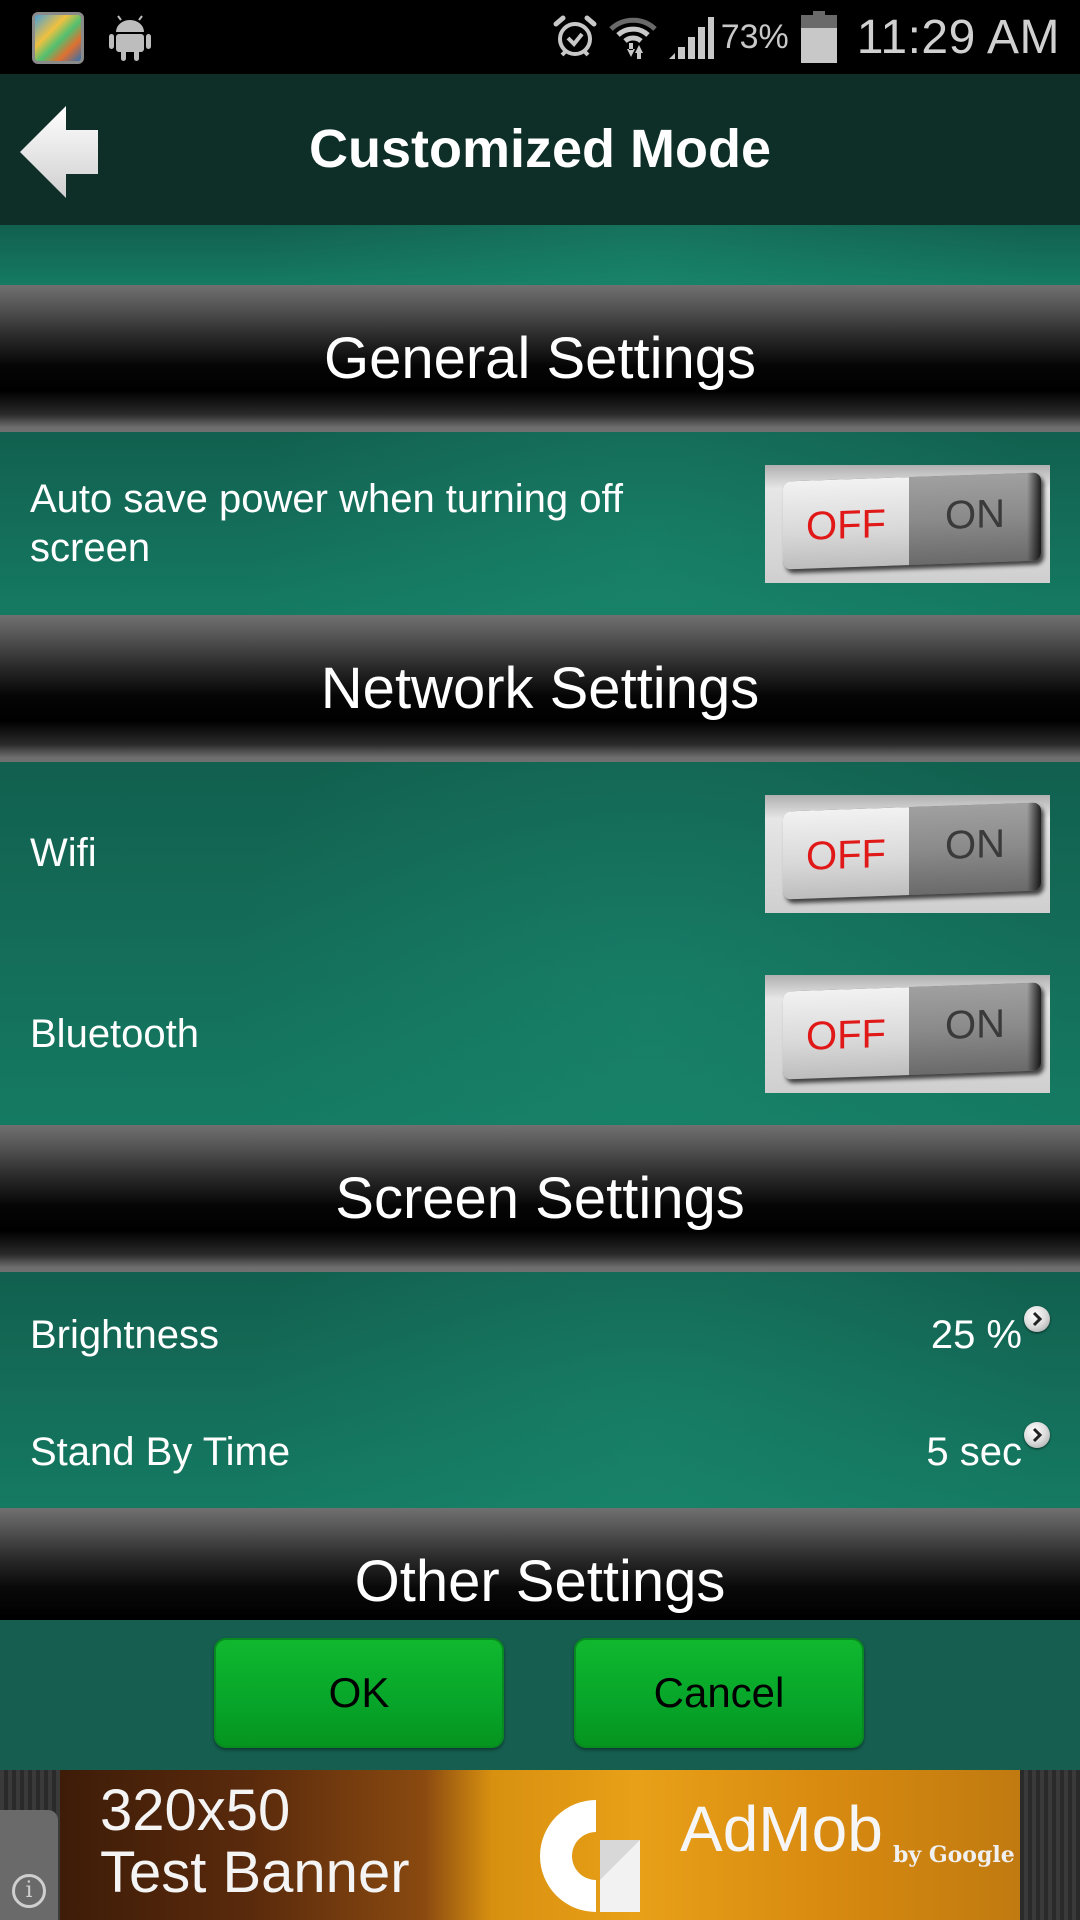  I want to click on section-title: Network Settings, so click(540, 688).